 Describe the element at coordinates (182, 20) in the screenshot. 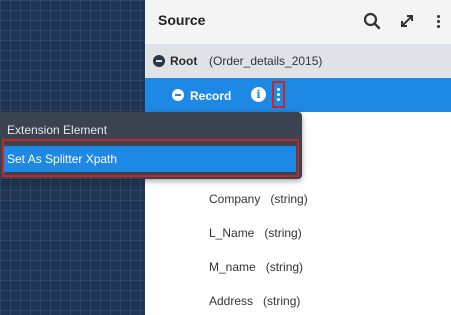

I see `panel-title: Source` at that location.